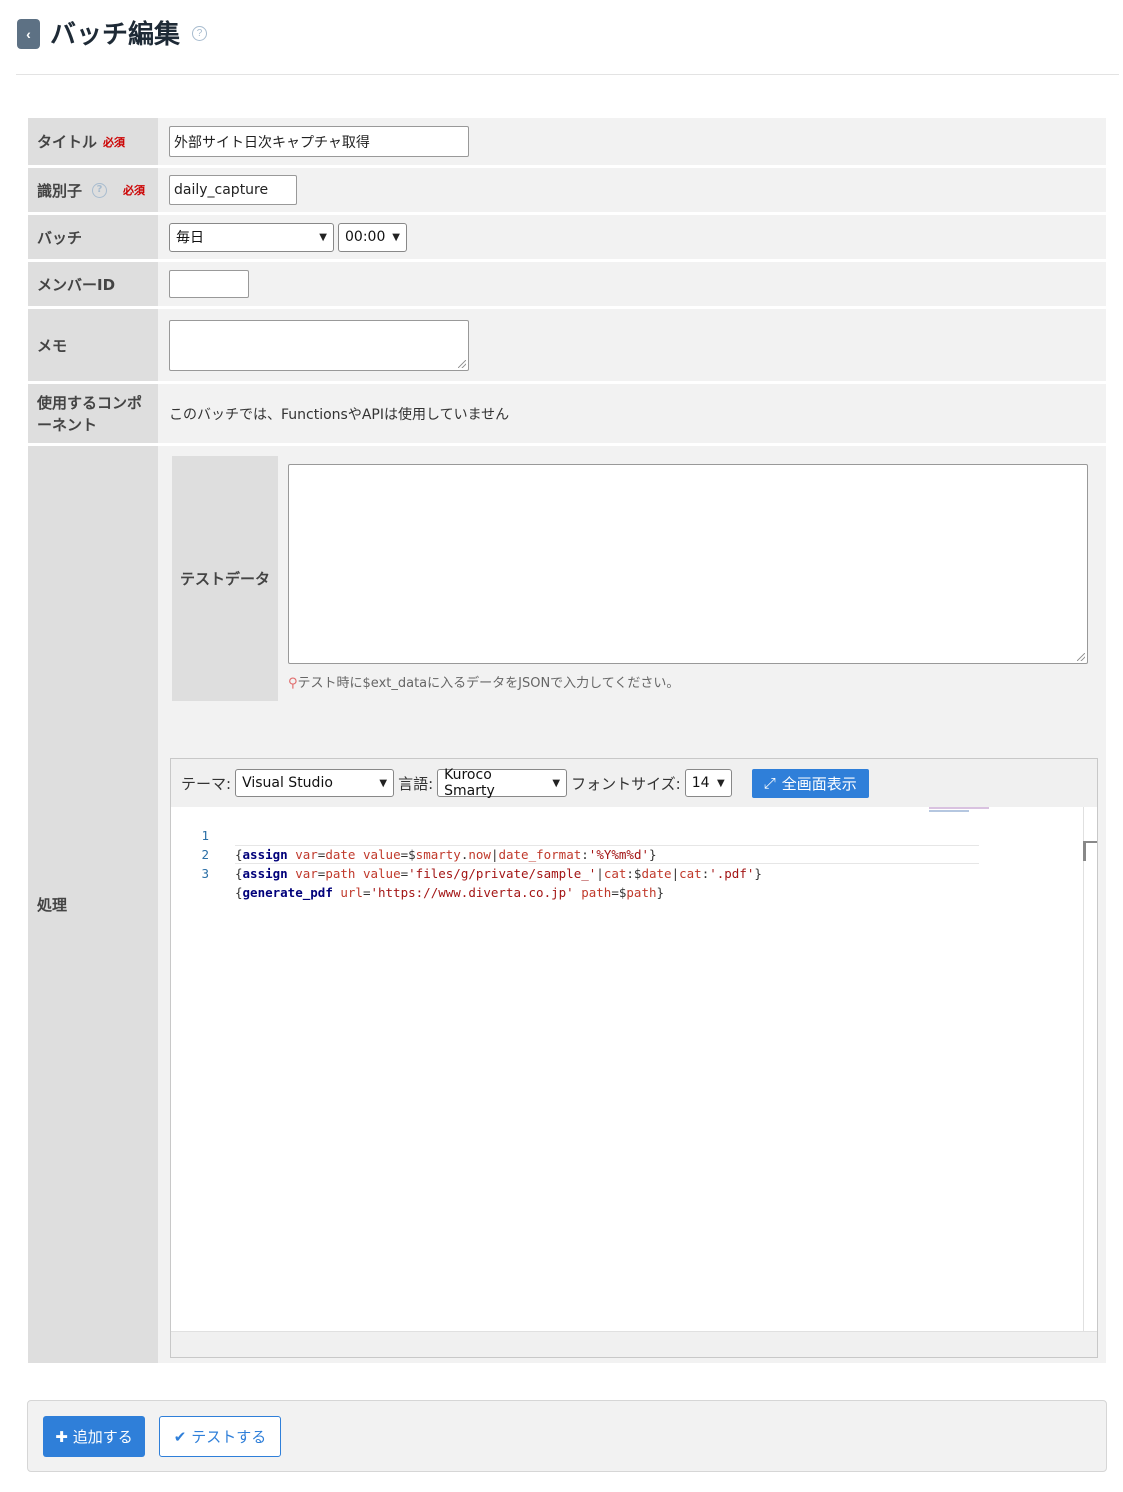 The image size is (1123, 1492). What do you see at coordinates (115, 35) in the screenshot?
I see `page-title: バッチ編集` at bounding box center [115, 35].